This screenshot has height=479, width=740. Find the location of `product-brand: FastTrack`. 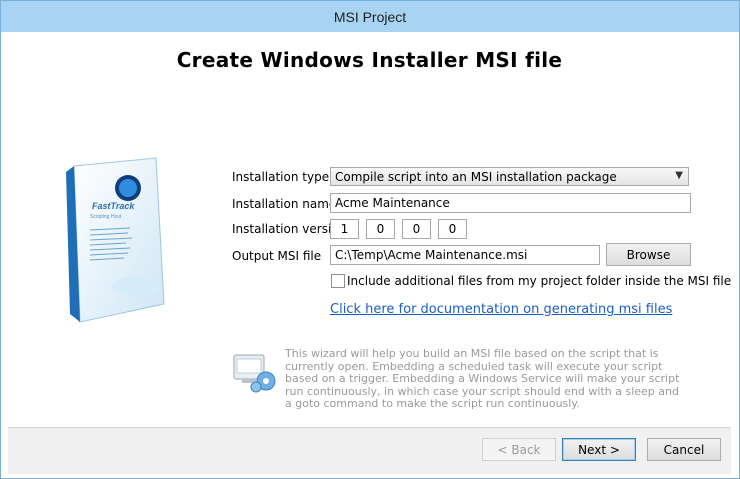

product-brand: FastTrack is located at coordinates (113, 206).